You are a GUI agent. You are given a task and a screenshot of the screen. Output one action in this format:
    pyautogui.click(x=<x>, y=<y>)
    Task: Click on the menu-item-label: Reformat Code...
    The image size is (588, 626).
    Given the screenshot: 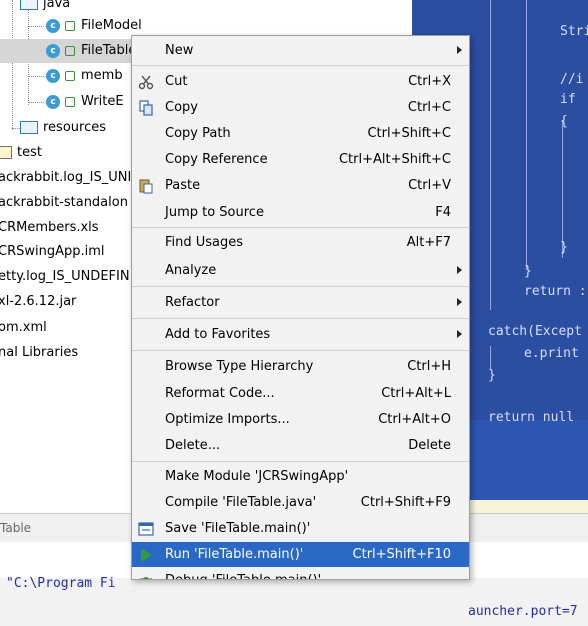 What is the action you would take?
    pyautogui.click(x=220, y=393)
    